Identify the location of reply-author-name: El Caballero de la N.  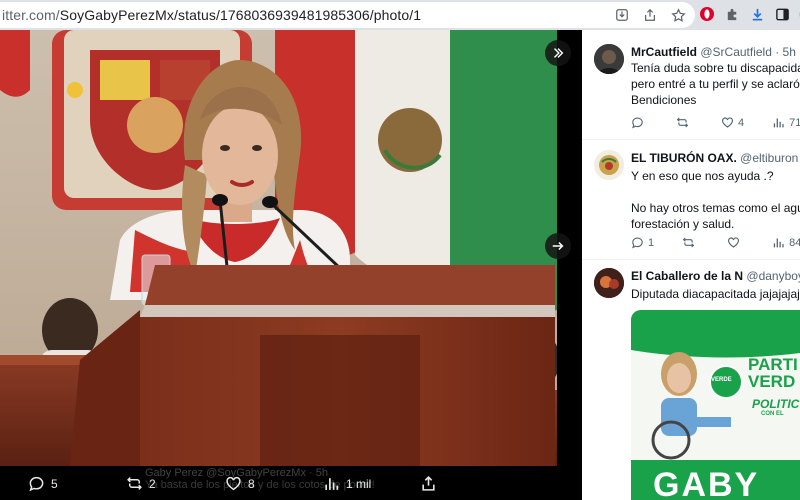
(687, 276).